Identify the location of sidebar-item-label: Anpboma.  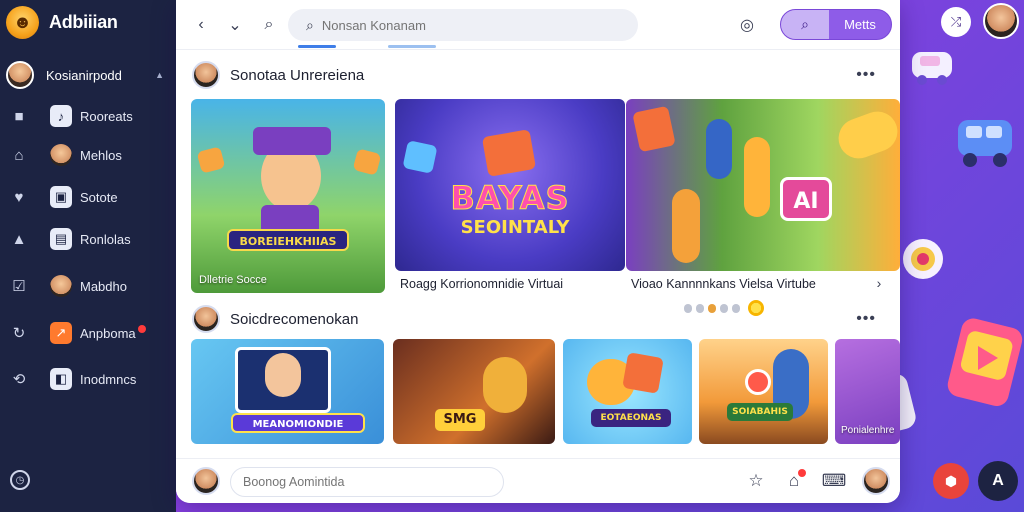
(108, 333).